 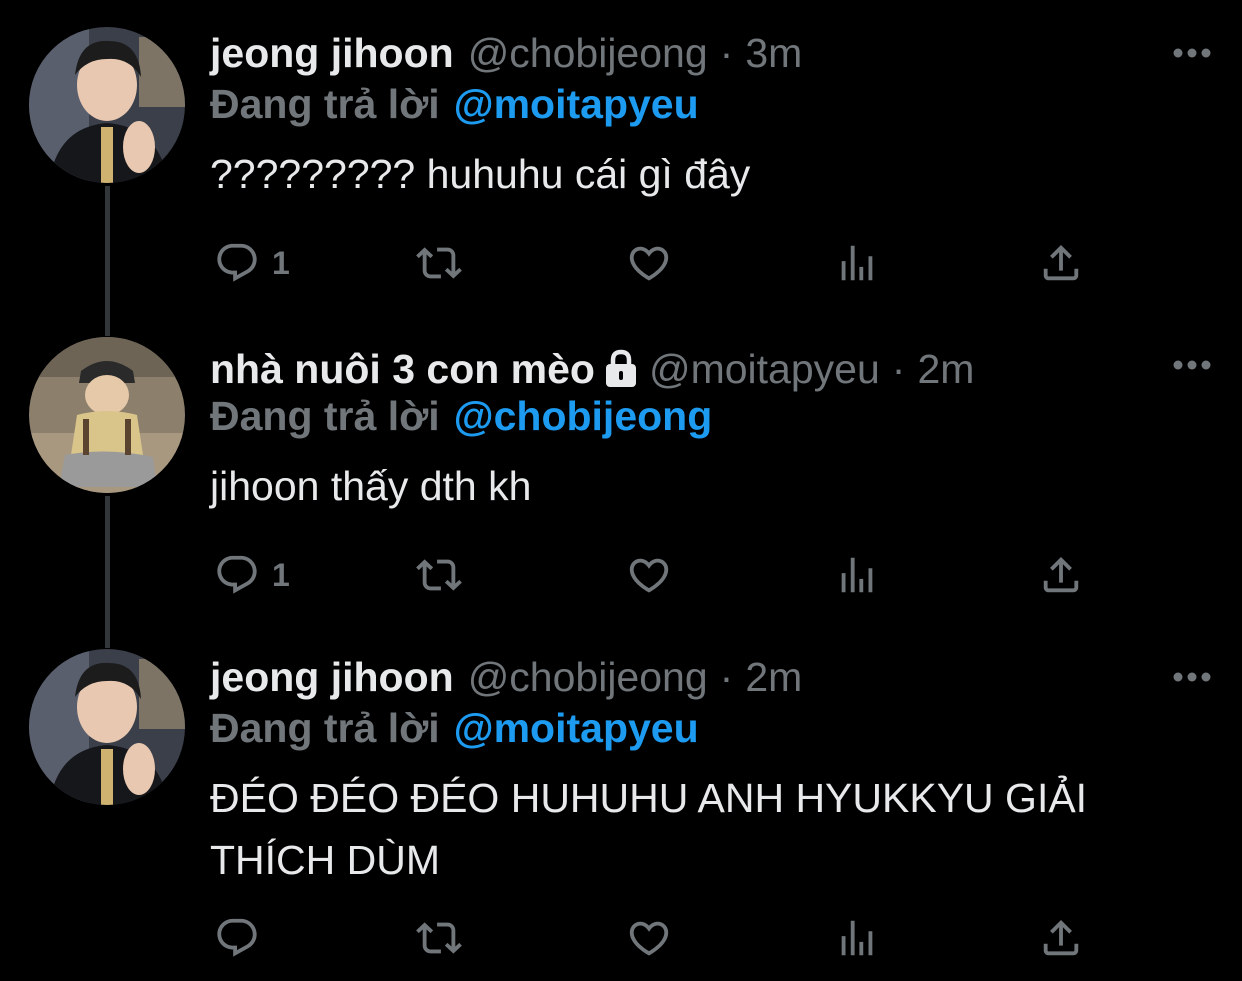 I want to click on tweet-text: jihoon thấy dth kh, so click(x=371, y=486).